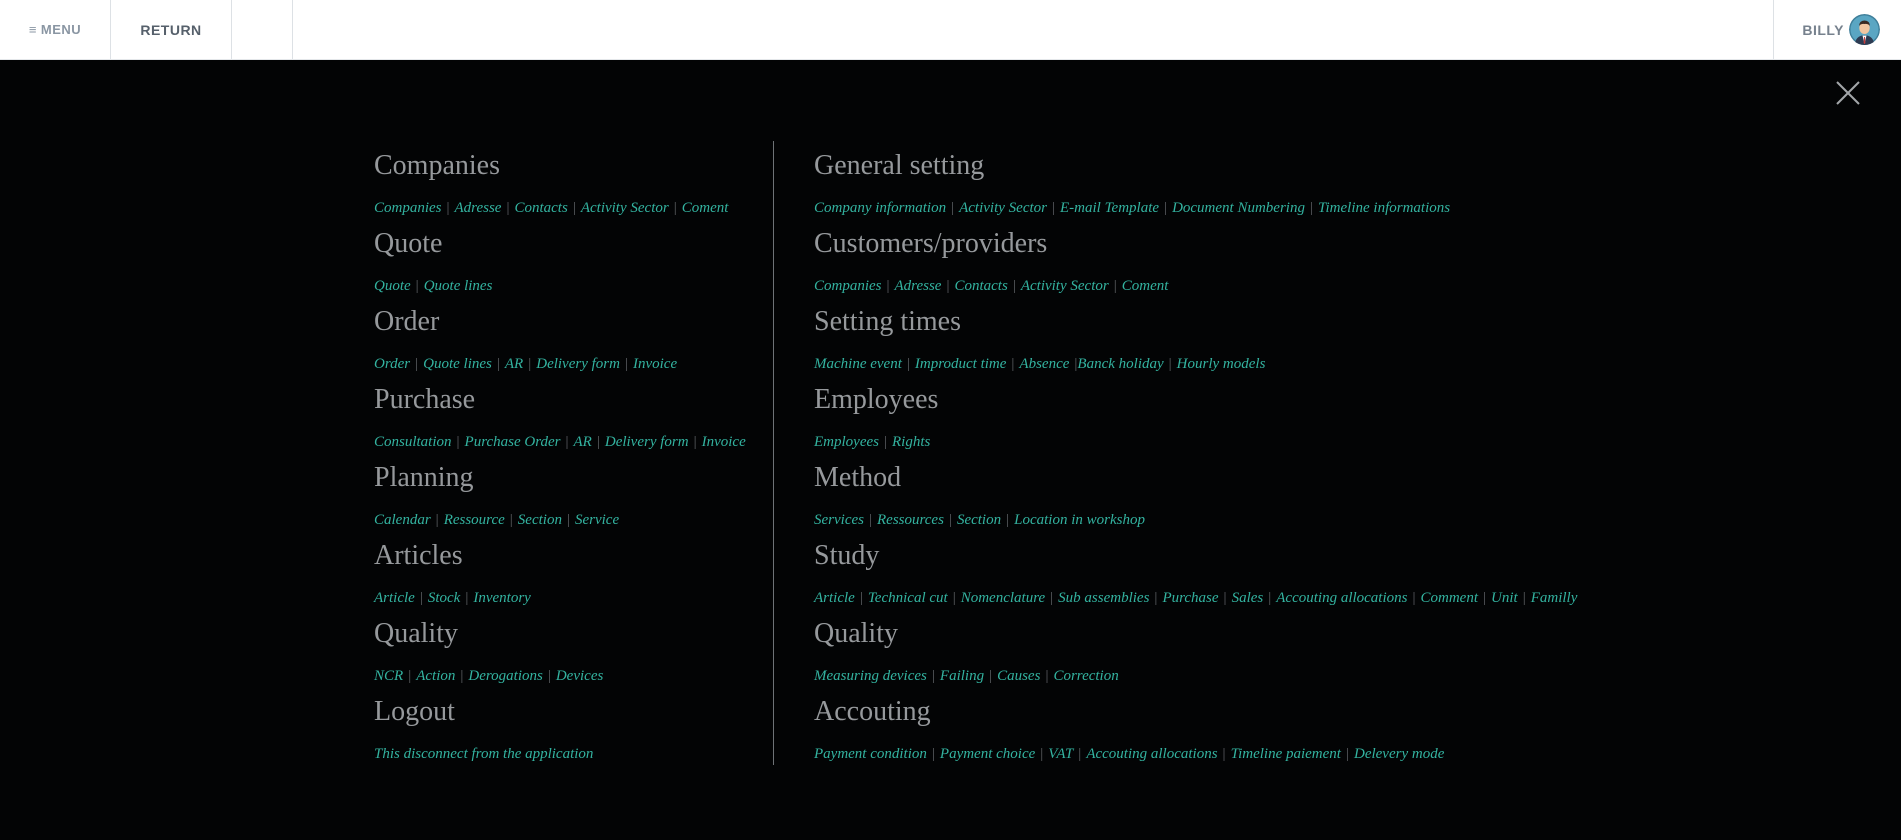 Image resolution: width=1901 pixels, height=840 pixels. I want to click on menu-link-company-information: Company information, so click(880, 208).